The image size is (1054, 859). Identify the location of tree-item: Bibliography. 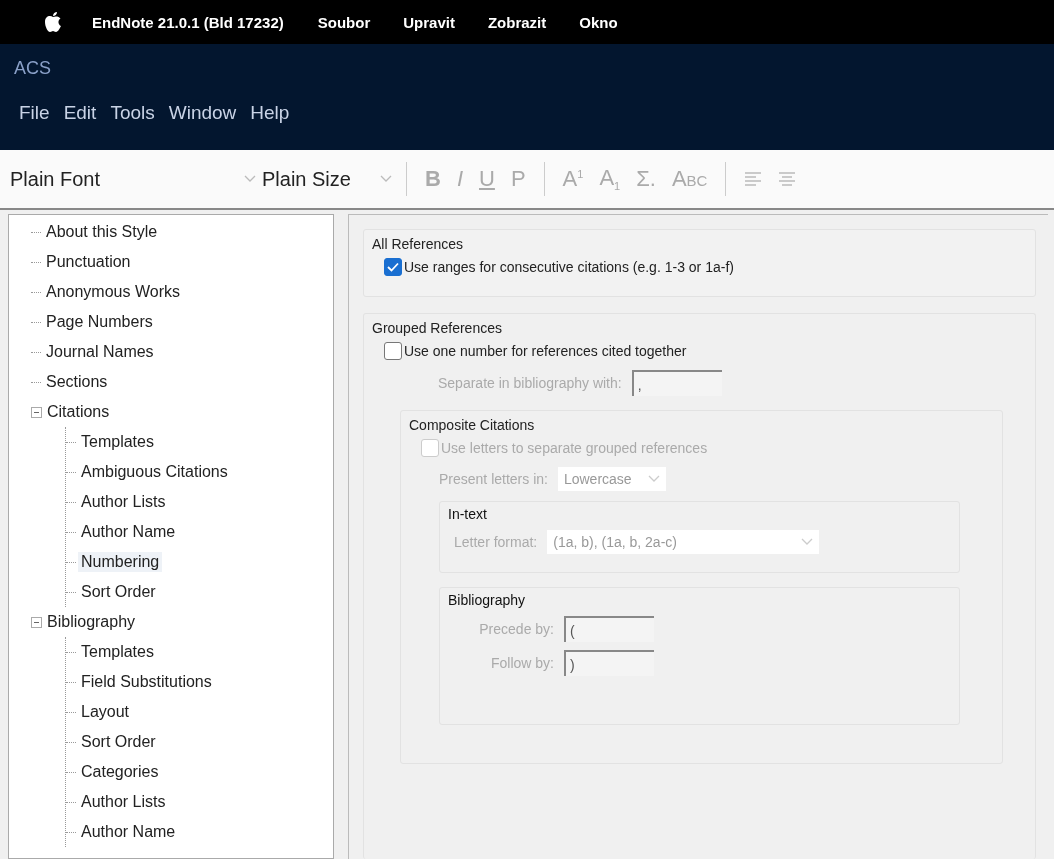
(91, 622).